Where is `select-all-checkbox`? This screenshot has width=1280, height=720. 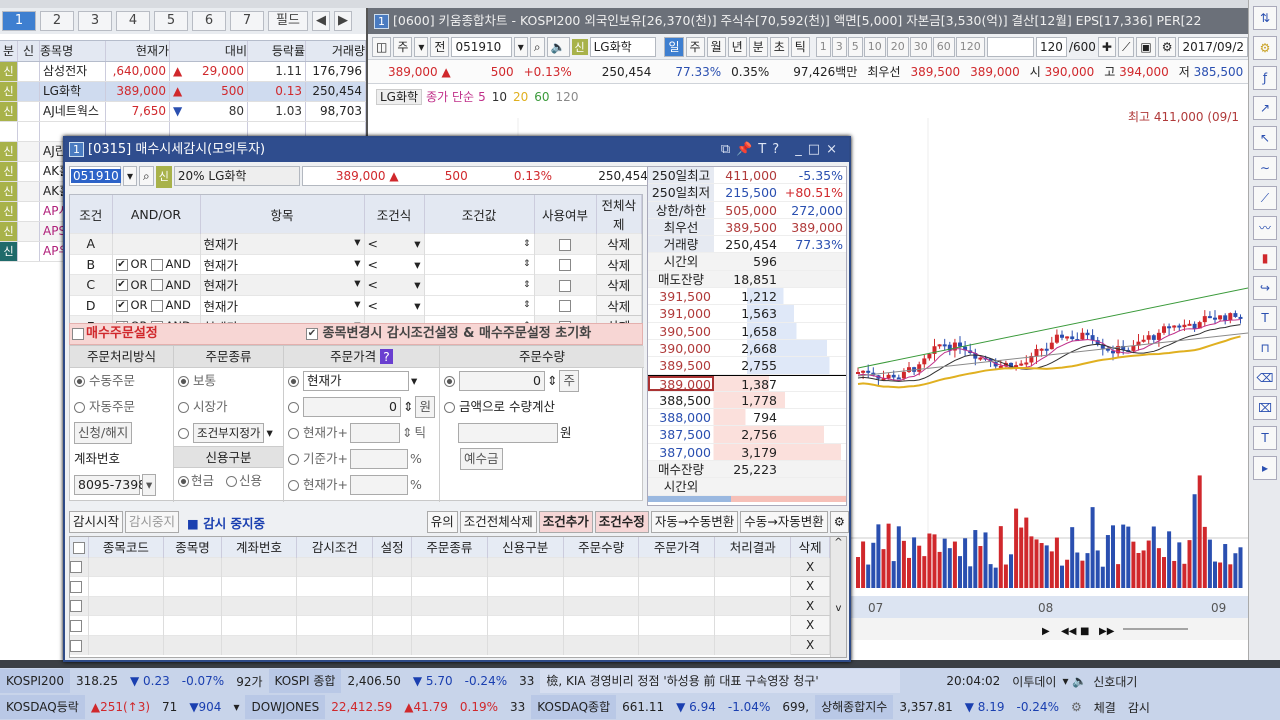
select-all-checkbox is located at coordinates (78, 547).